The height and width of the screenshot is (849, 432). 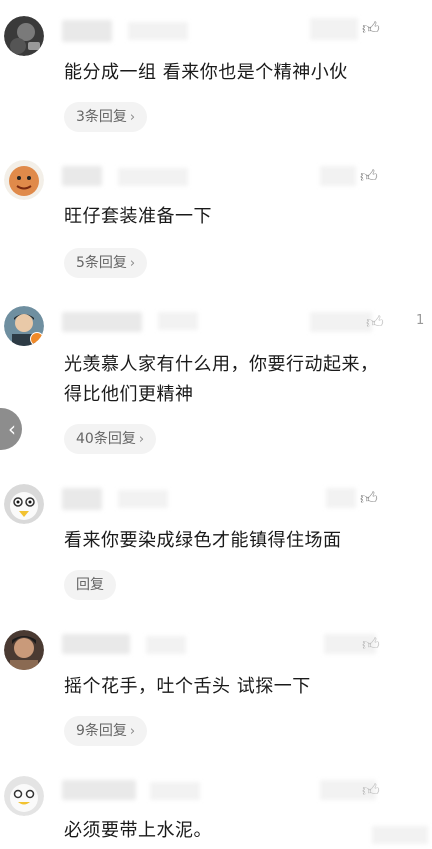 I want to click on view-replies-button: 5条回复 ›, so click(x=106, y=263).